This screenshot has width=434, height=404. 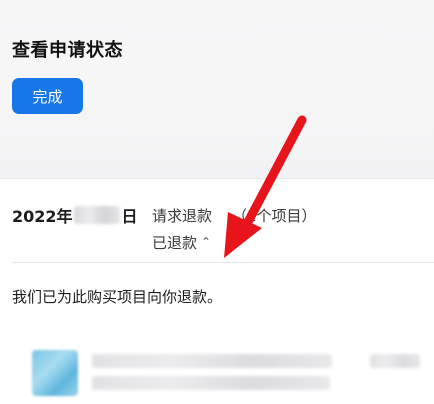 I want to click on app-icon, so click(x=55, y=373).